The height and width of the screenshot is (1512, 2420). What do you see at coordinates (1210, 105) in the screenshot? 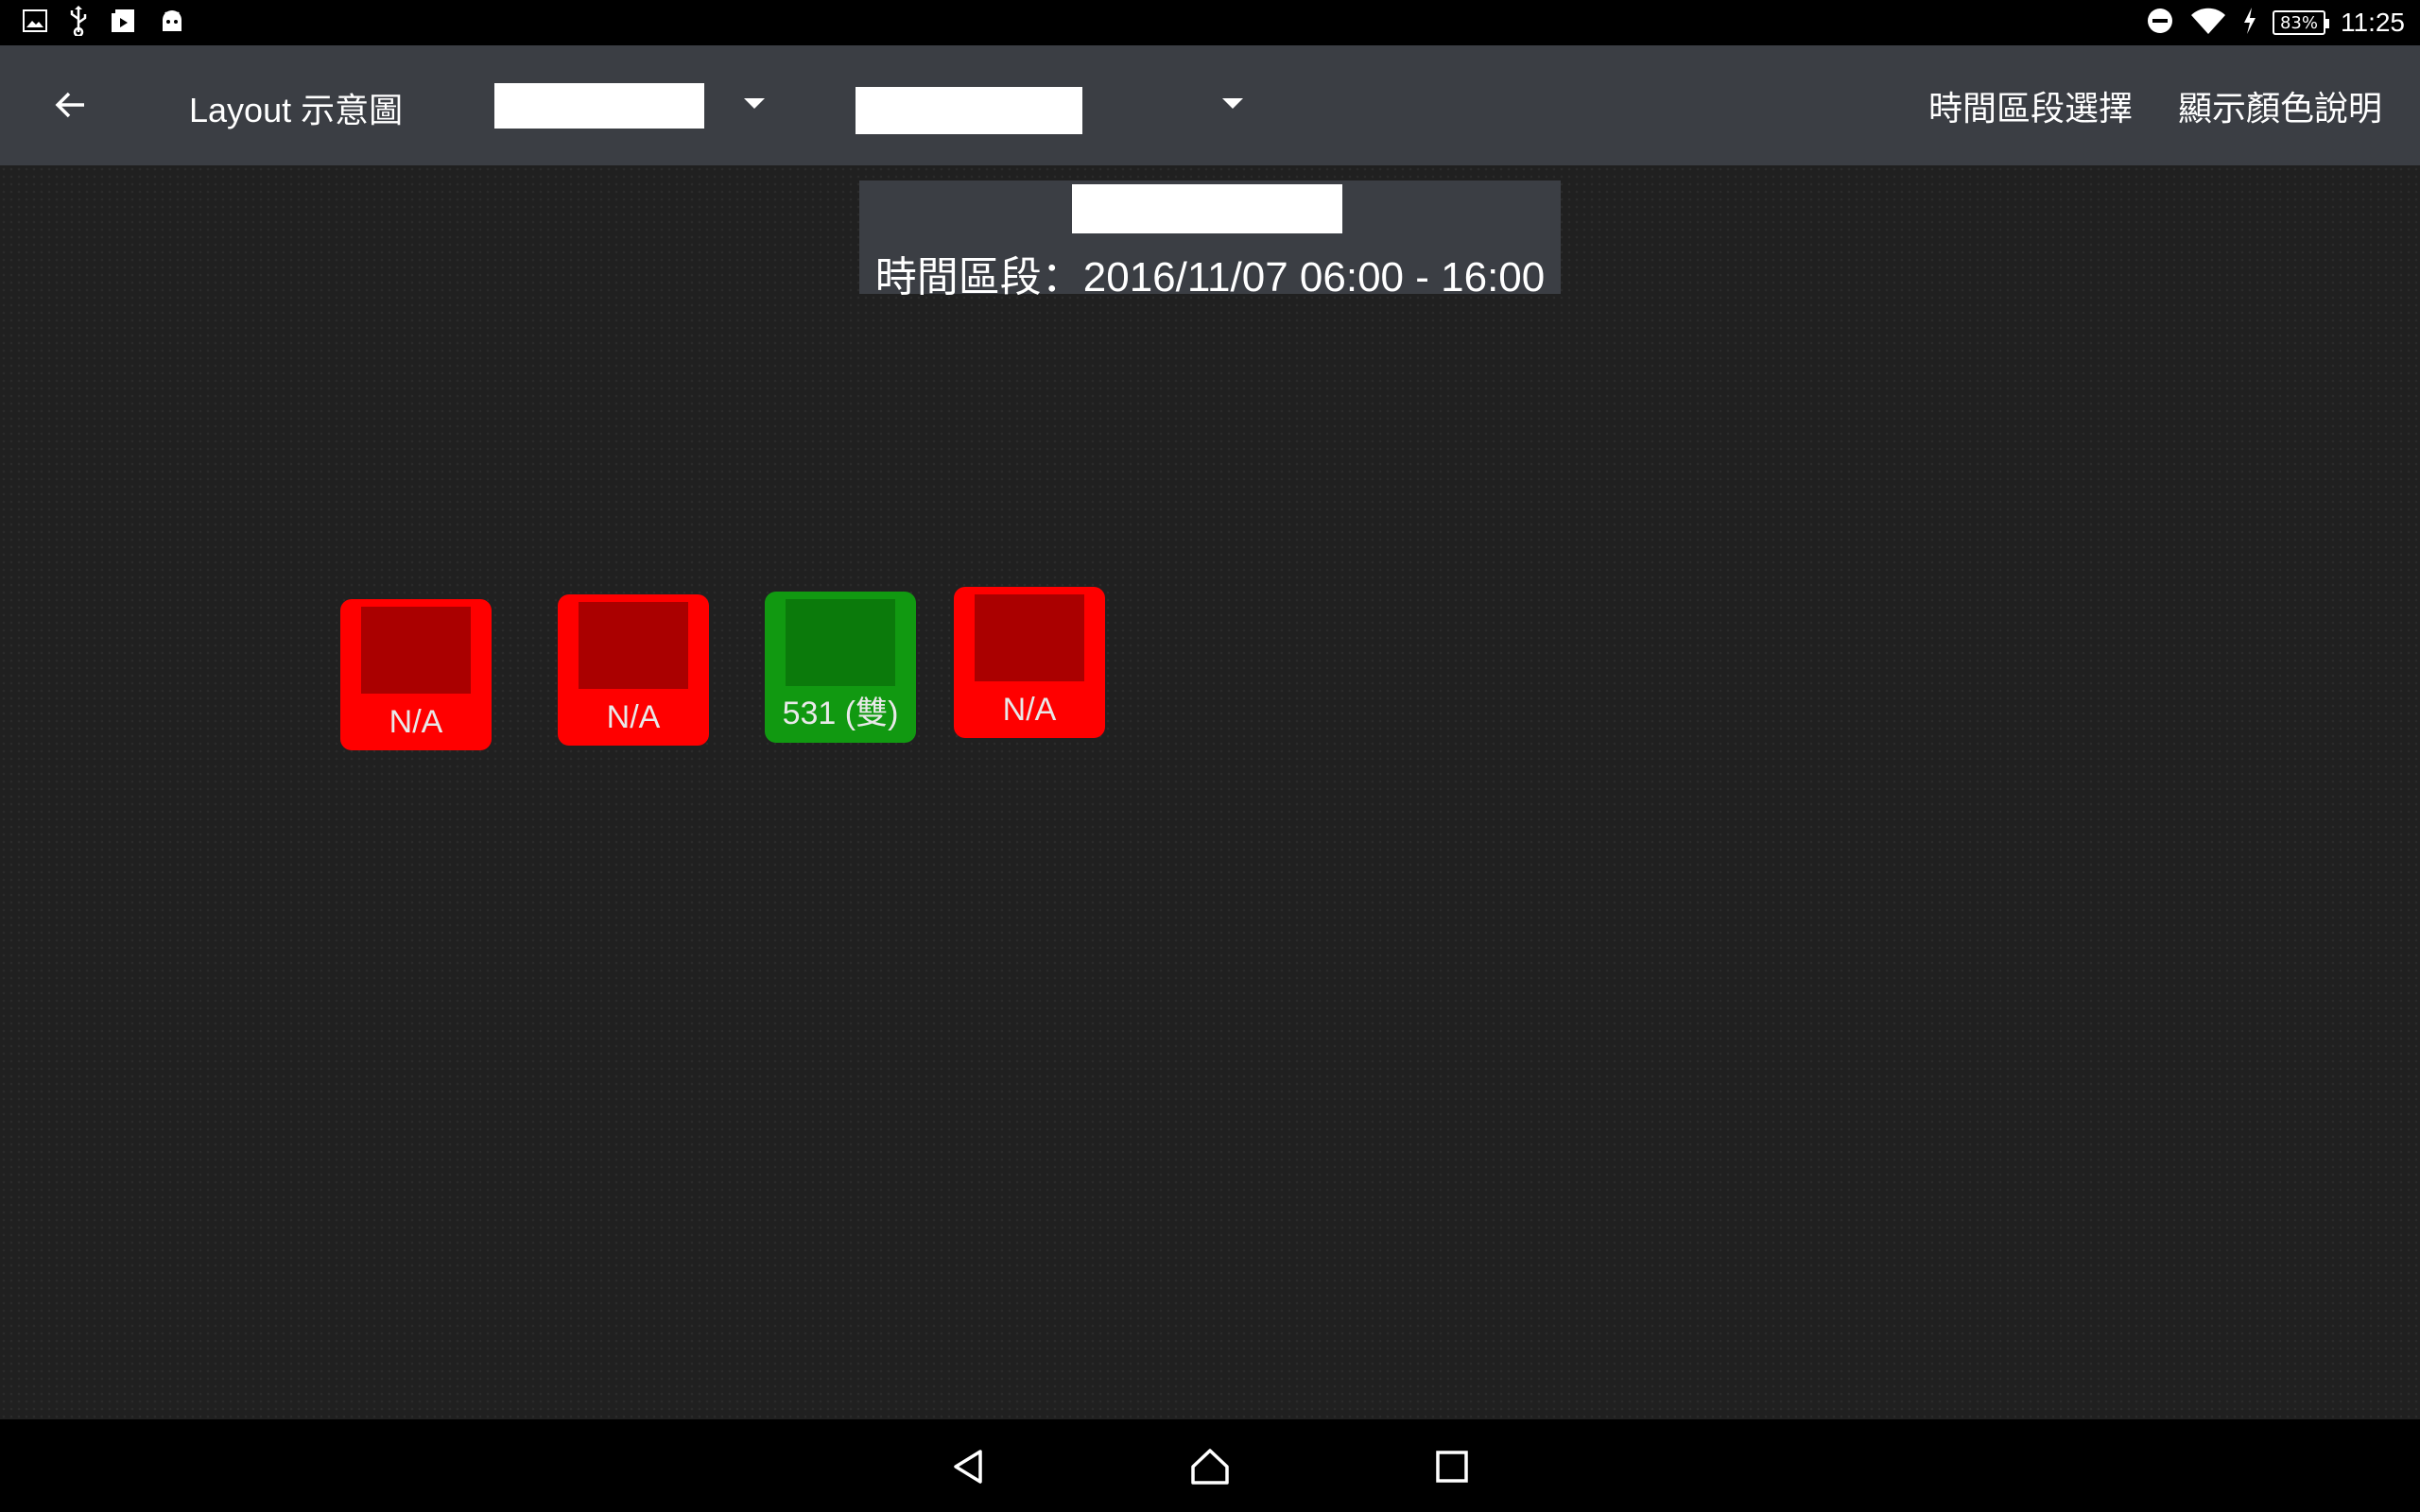
I see `app-bar: Layout 示意圖 時間區段選擇 顯示顏色說明` at bounding box center [1210, 105].